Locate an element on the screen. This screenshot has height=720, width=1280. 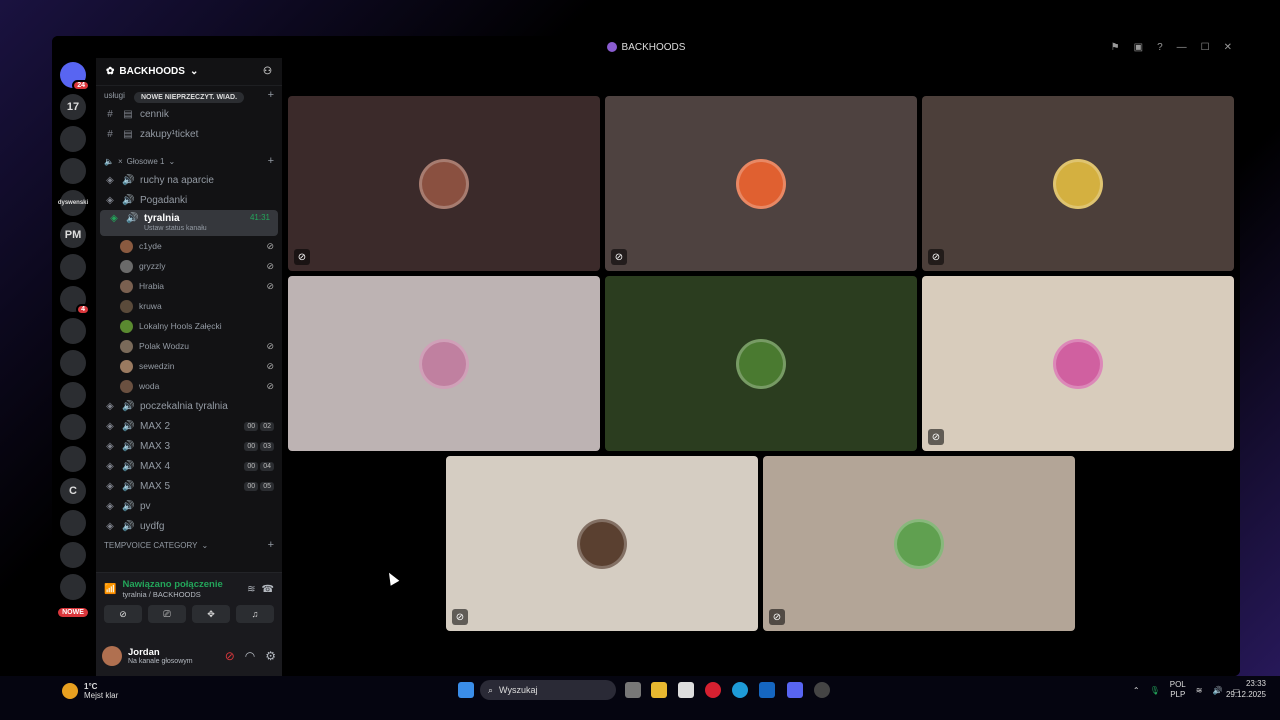
voice-location: tyralnia / BACKHOODS is located at coordinates (172, 594).